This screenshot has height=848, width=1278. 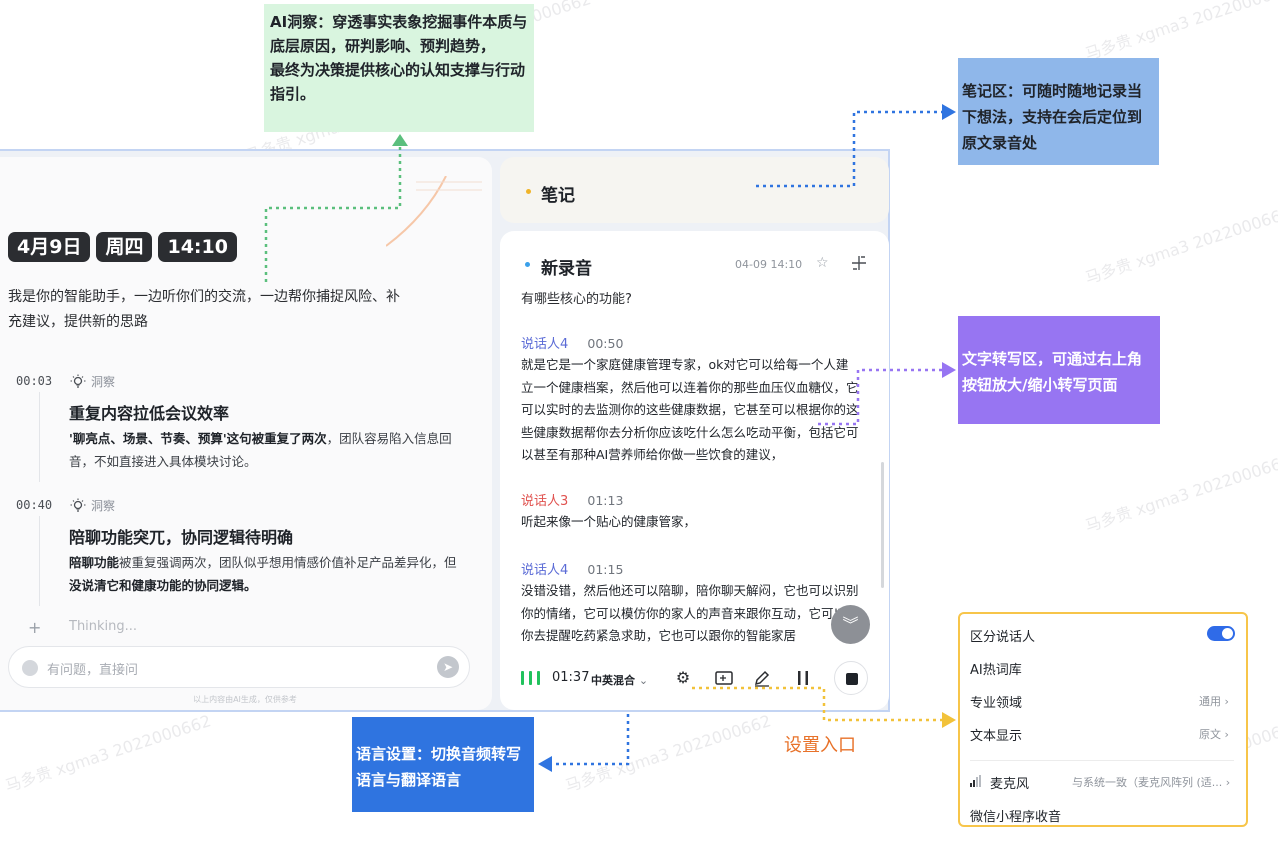 What do you see at coordinates (576, 299) in the screenshot?
I see `transcript-question: 有哪些核心的功能?` at bounding box center [576, 299].